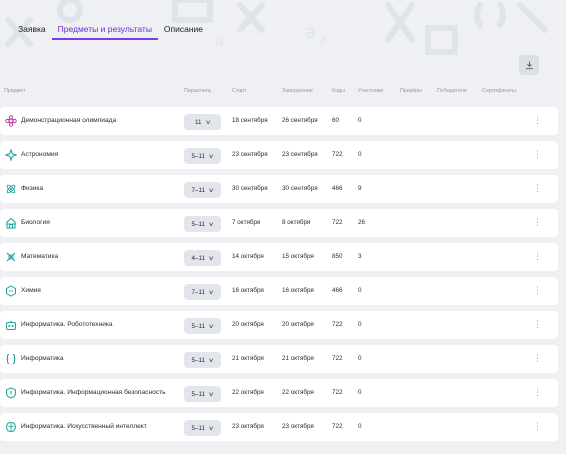 Image resolution: width=566 pixels, height=454 pixels. Describe the element at coordinates (248, 358) in the screenshot. I see `start-date: 21 октября` at that location.